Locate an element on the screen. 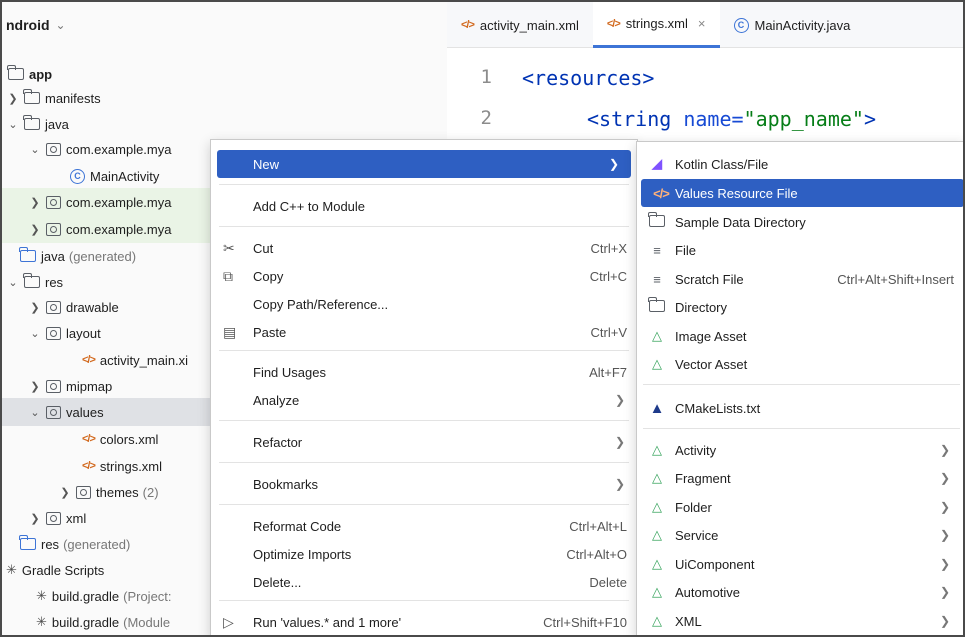 The width and height of the screenshot is (965, 637). tree-item-label: mipmap is located at coordinates (89, 386).